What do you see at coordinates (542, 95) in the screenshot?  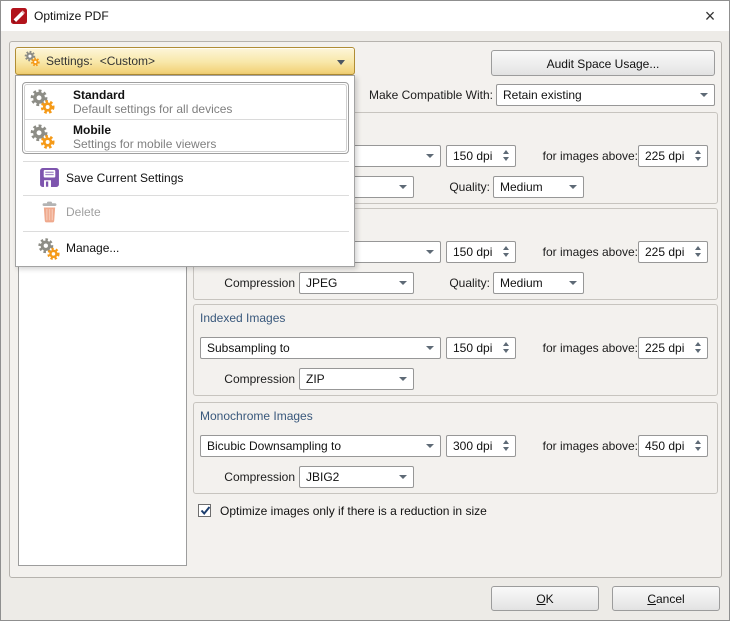 I see `make-compatible-value: Retain existing` at bounding box center [542, 95].